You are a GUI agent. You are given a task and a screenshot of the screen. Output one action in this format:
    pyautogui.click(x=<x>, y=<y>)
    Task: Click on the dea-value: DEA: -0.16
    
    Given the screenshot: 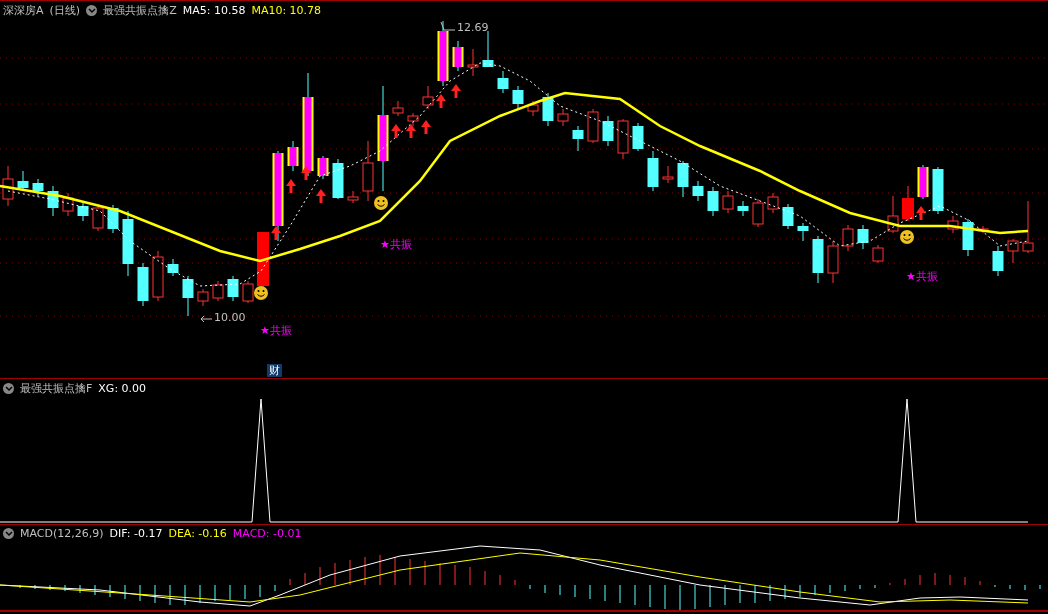 What is the action you would take?
    pyautogui.click(x=197, y=533)
    